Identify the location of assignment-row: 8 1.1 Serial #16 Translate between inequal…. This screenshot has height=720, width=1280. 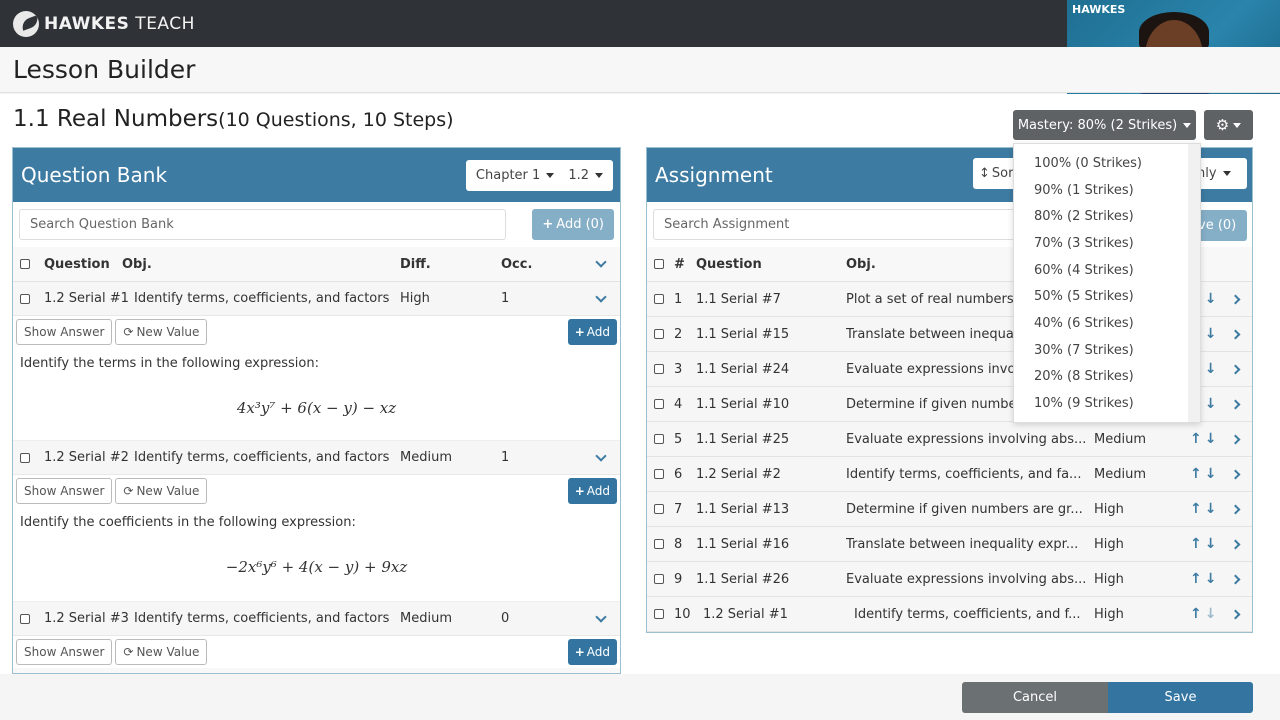
(949, 544).